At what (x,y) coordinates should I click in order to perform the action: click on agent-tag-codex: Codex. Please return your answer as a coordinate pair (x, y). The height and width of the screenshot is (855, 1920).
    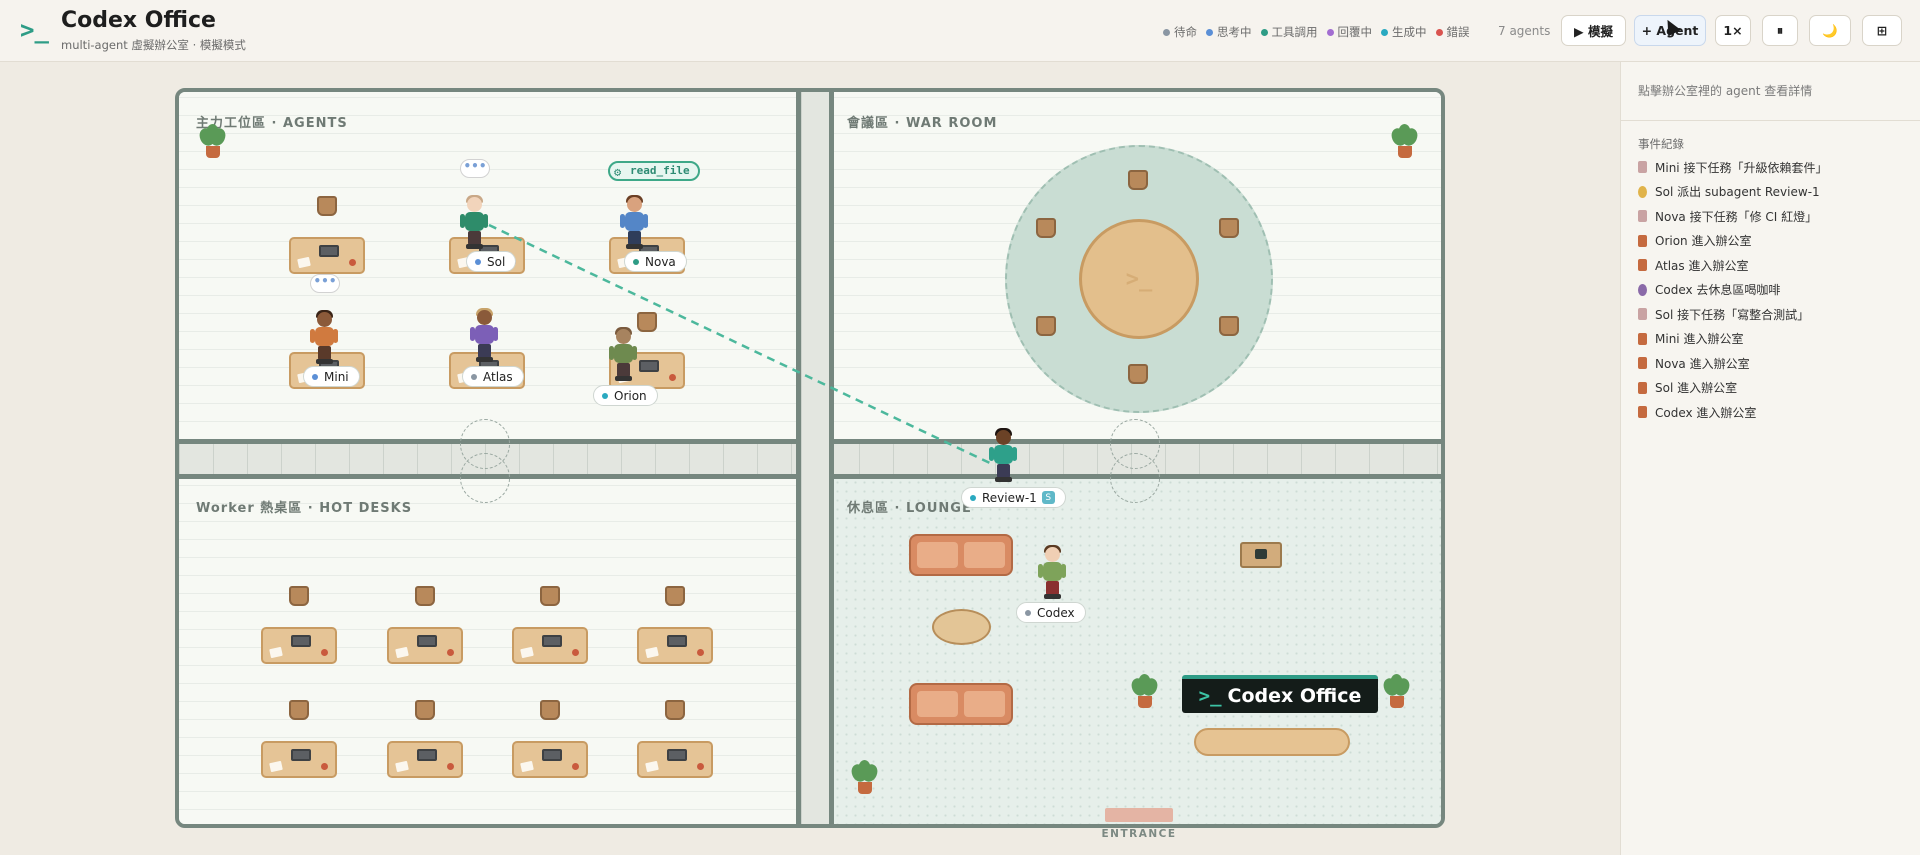
    Looking at the image, I should click on (1051, 612).